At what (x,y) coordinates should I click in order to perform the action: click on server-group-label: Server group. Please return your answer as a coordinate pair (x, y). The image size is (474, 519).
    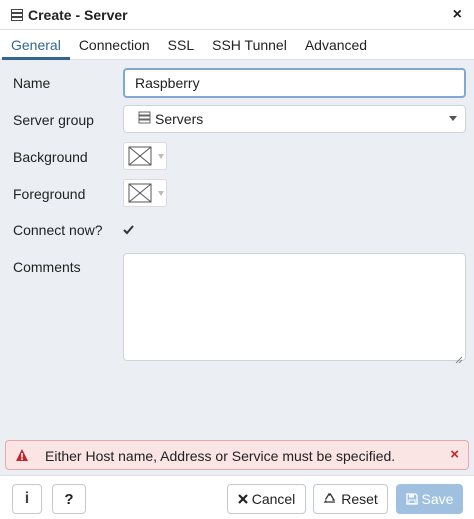
    Looking at the image, I should click on (53, 120).